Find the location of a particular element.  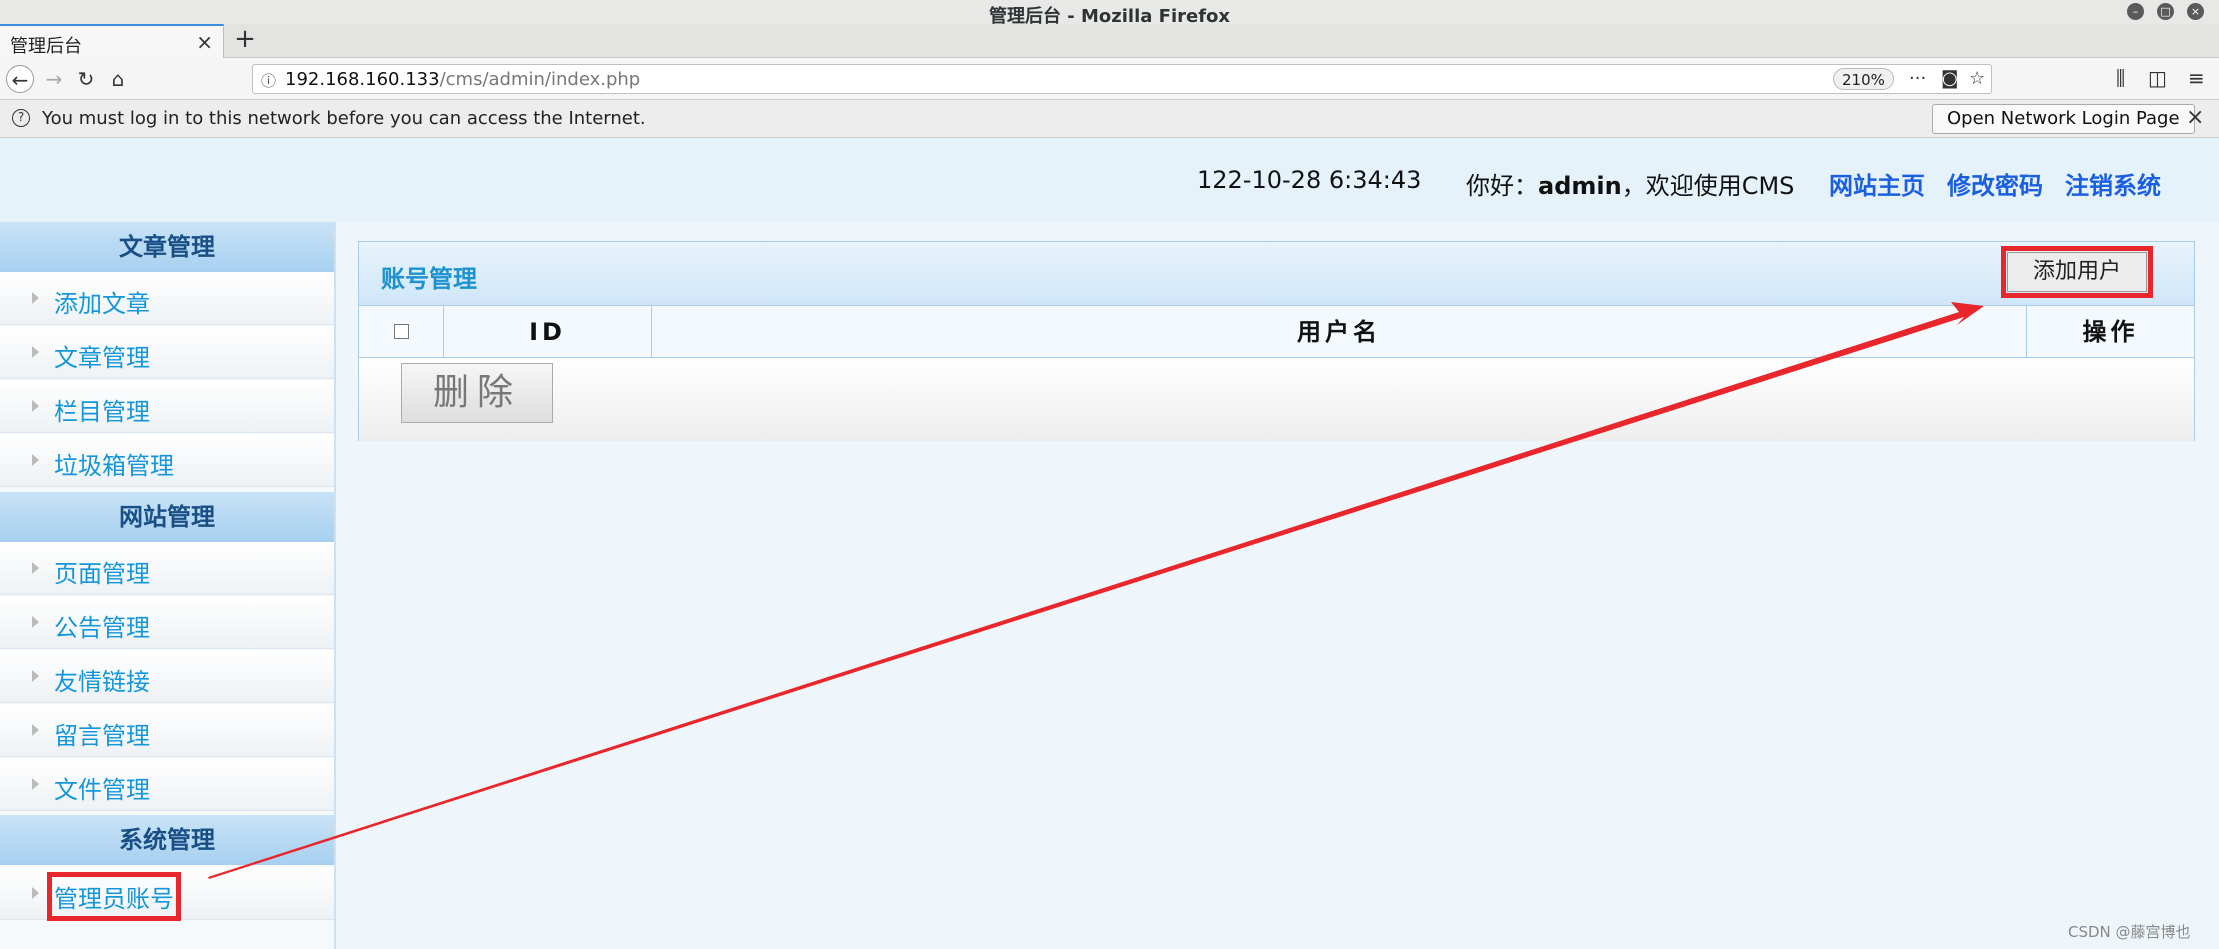

sidebar-item-friend-links: 友情链接 is located at coordinates (167, 676).